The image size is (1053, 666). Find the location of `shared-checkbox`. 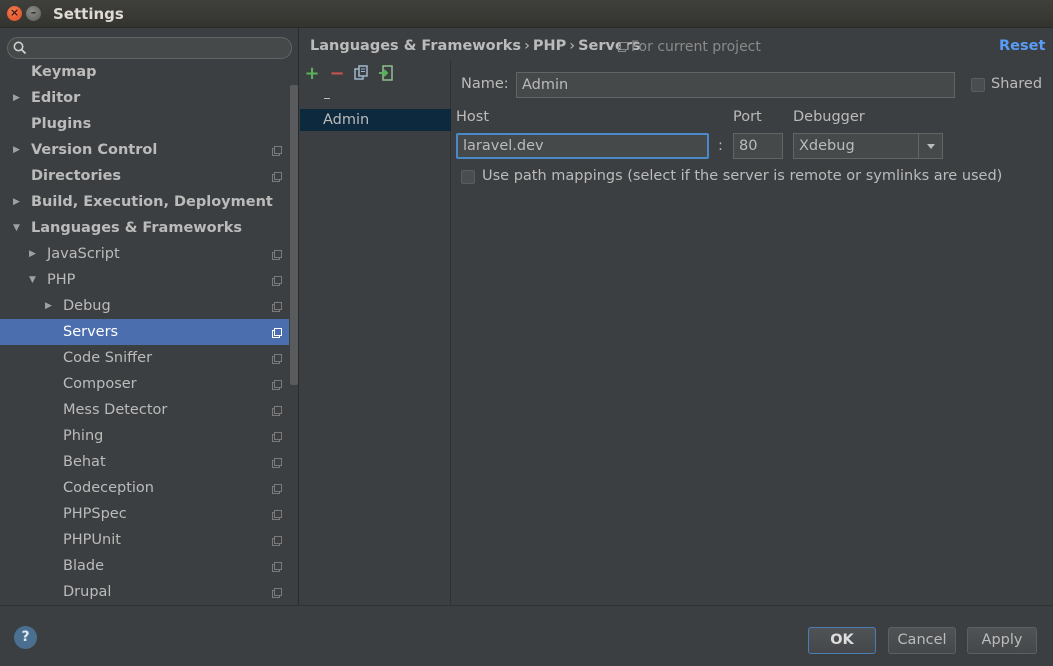

shared-checkbox is located at coordinates (978, 85).